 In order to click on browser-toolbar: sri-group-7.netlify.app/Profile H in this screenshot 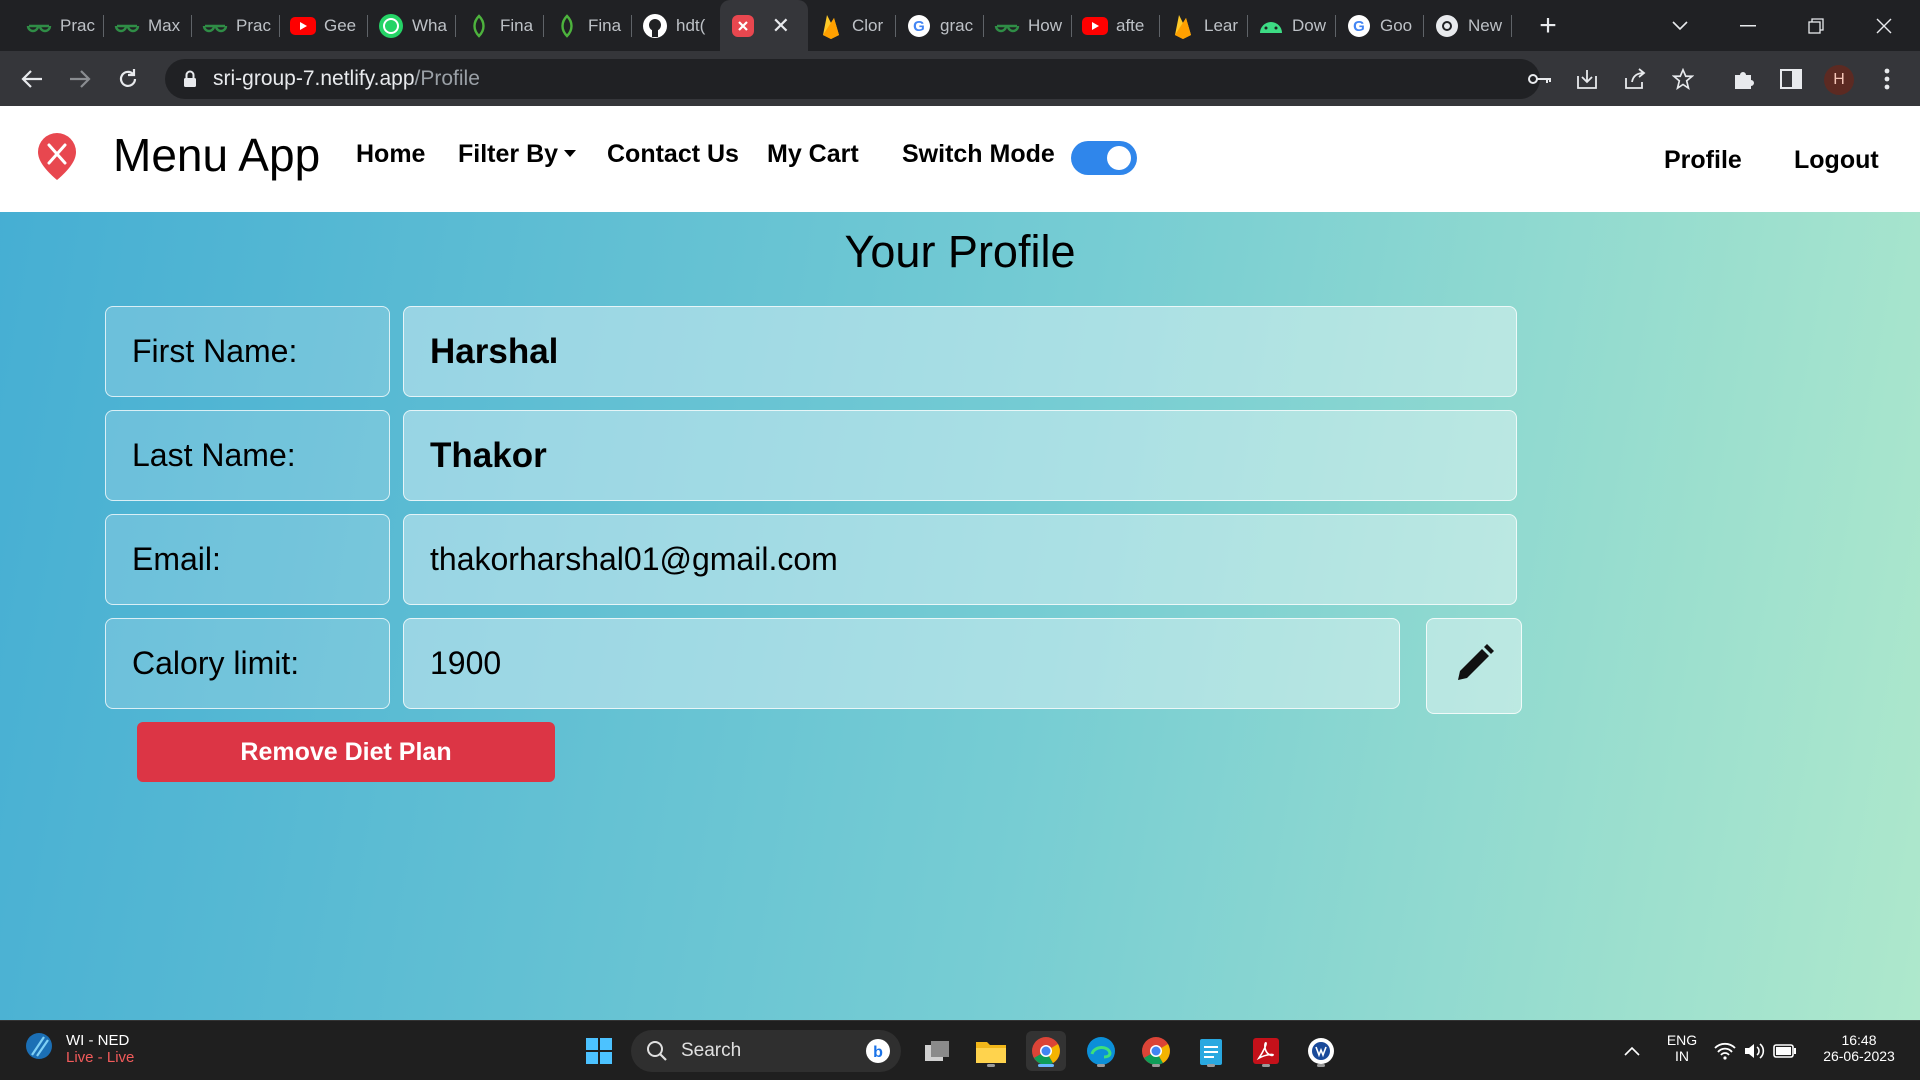, I will do `click(960, 78)`.